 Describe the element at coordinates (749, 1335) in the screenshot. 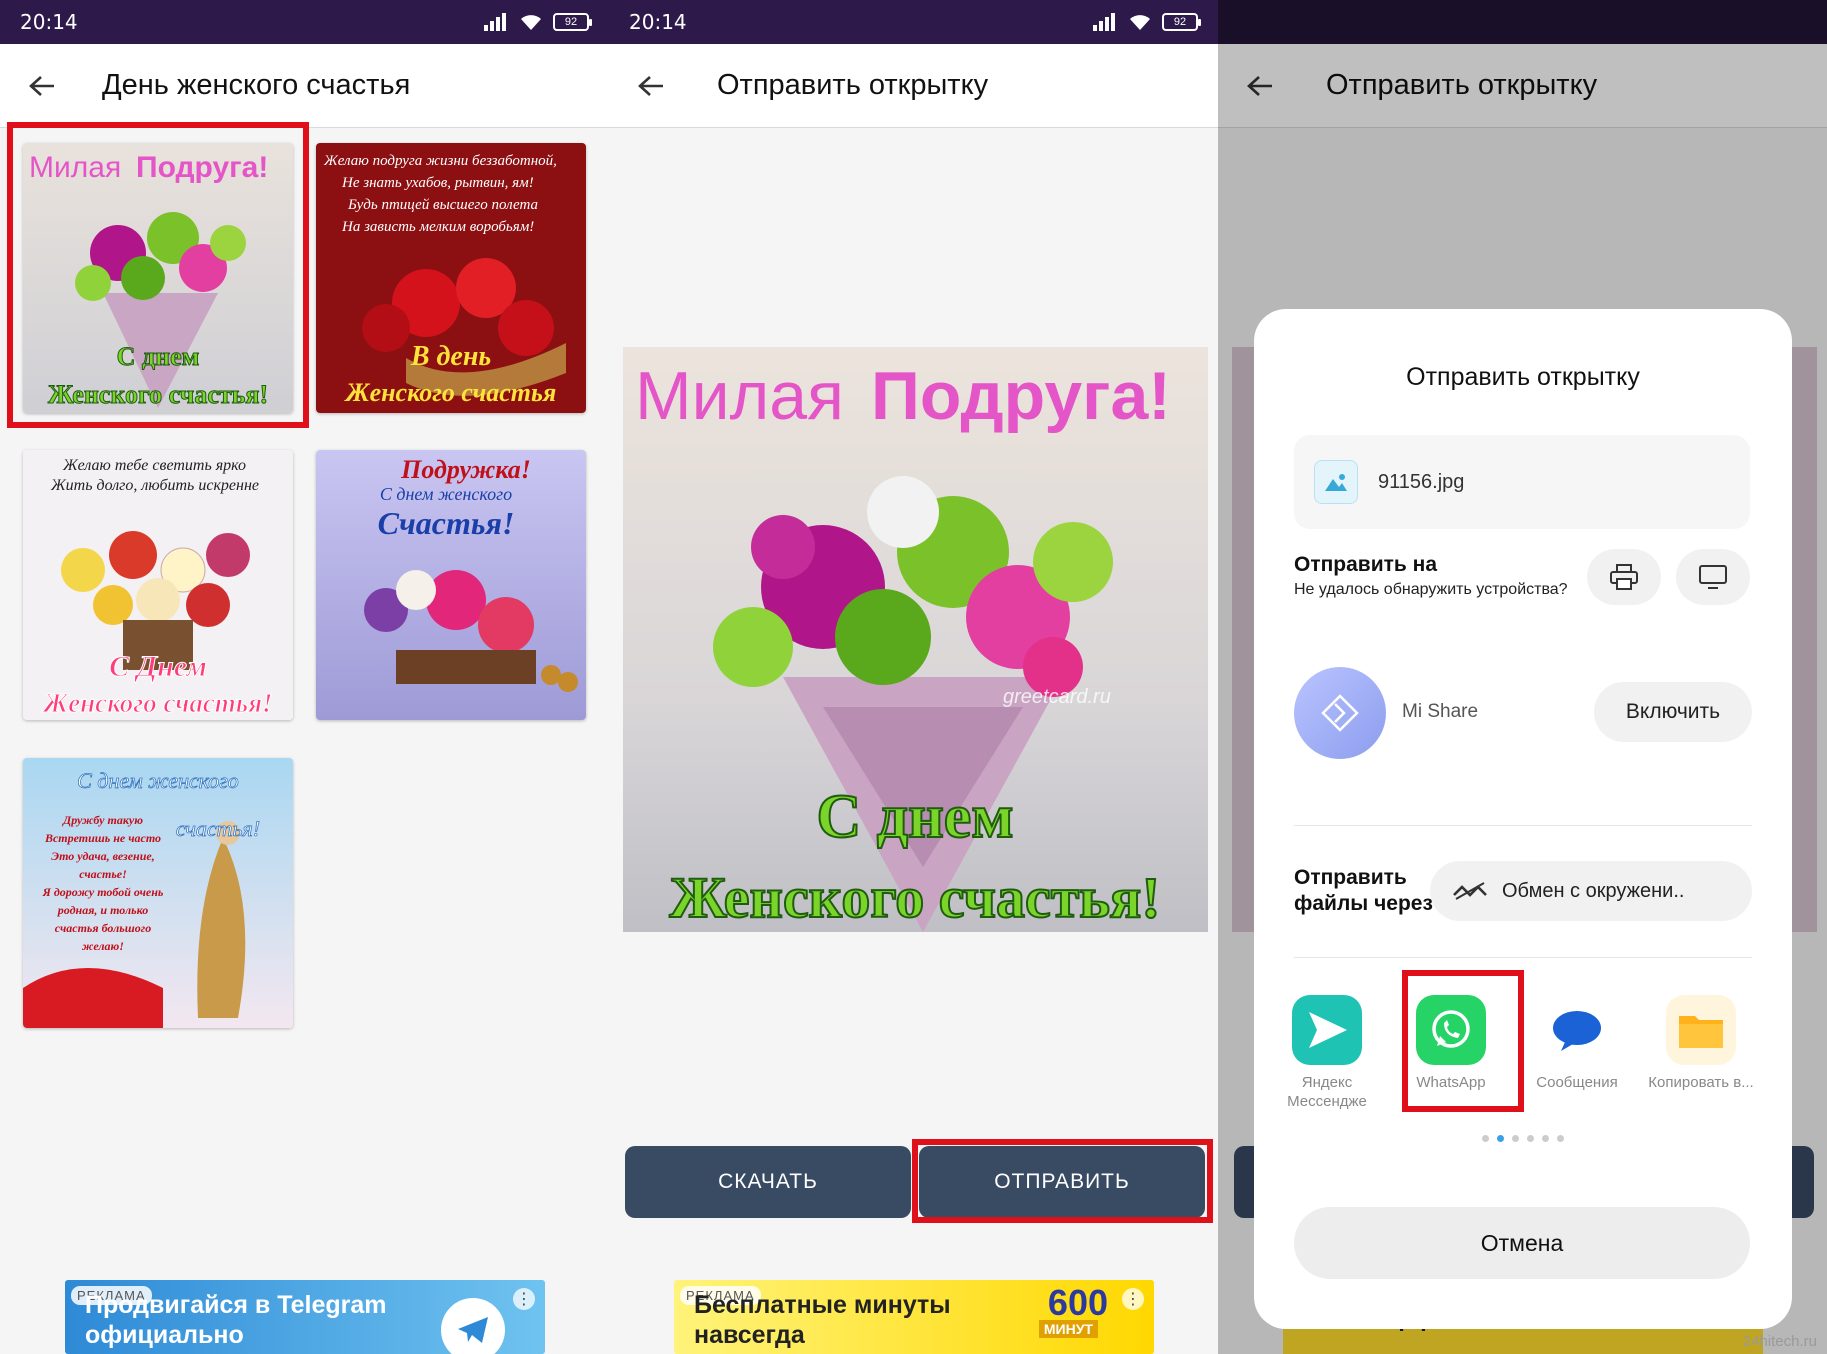

I see `ad-line-2: навсегда` at that location.